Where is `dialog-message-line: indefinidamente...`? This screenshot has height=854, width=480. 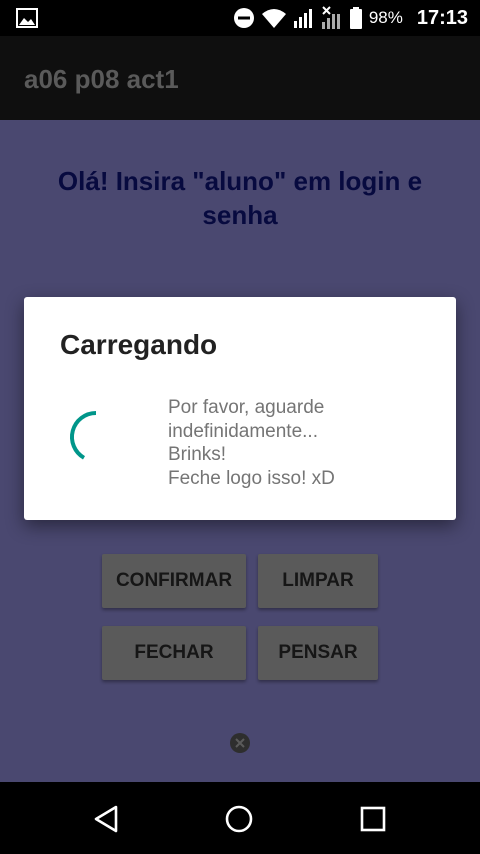
dialog-message-line: indefinidamente... is located at coordinates (243, 431).